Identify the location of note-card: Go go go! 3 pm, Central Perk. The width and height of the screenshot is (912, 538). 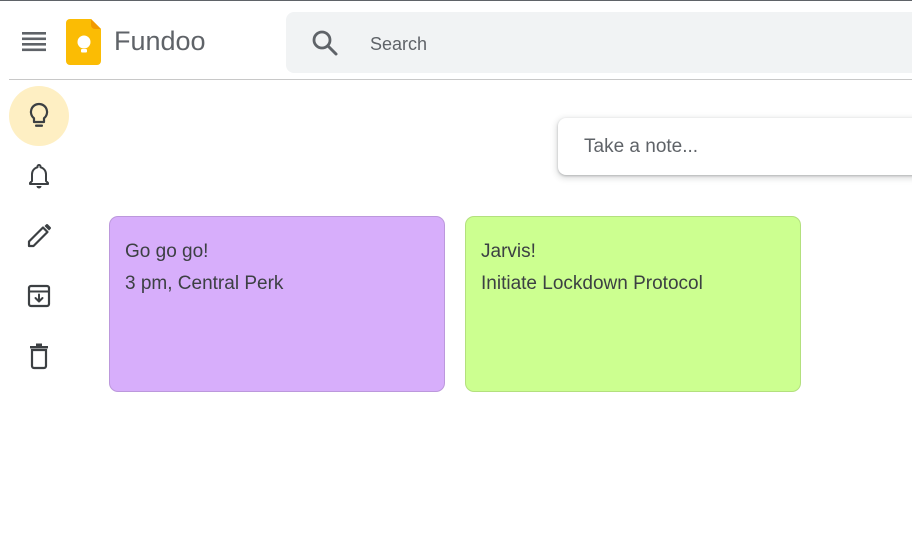
(277, 304).